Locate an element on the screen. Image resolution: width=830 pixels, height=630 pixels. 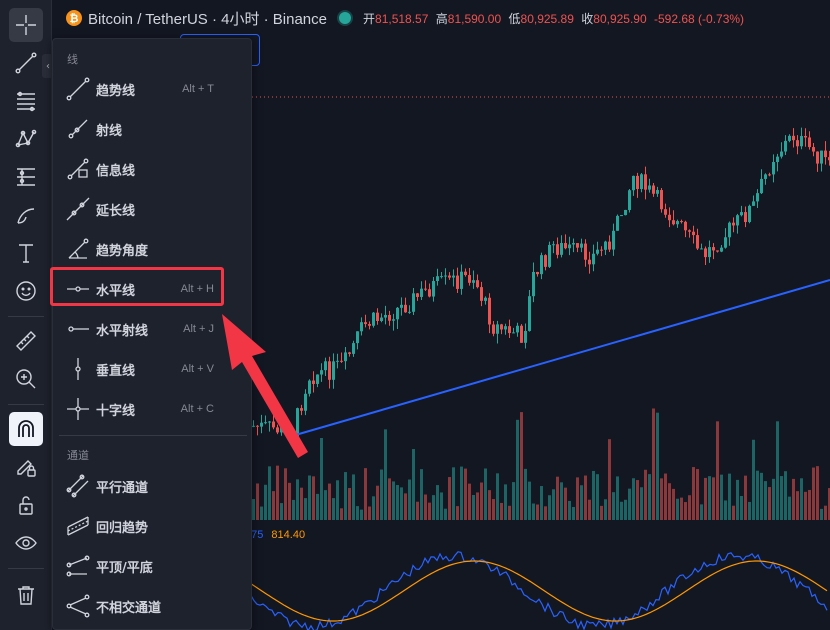
ruler-icon is located at coordinates (26, 341).